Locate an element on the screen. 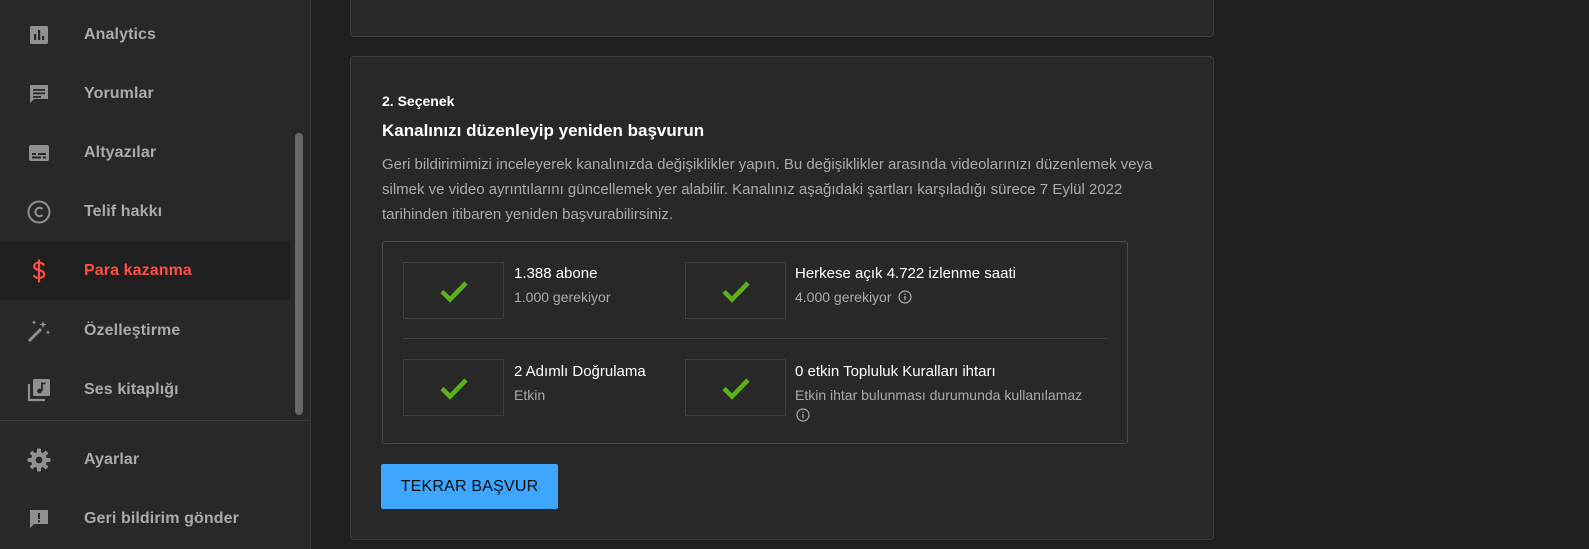 The image size is (1589, 549). copyright-icon is located at coordinates (39, 212).